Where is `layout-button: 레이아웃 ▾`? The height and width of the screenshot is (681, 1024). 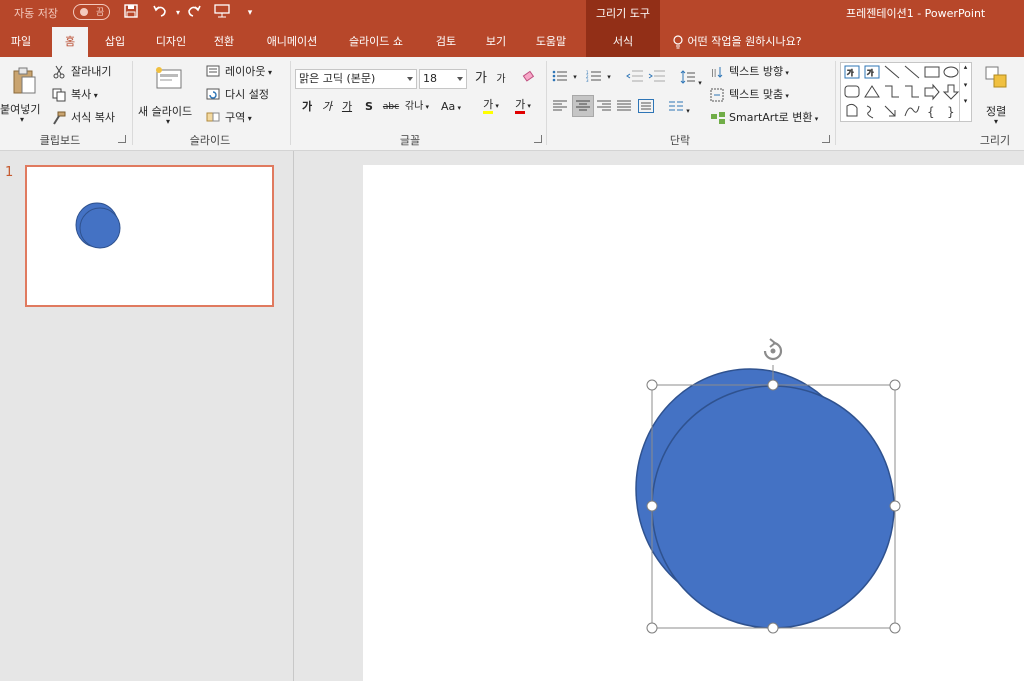
layout-button: 레이아웃 ▾ is located at coordinates (239, 71).